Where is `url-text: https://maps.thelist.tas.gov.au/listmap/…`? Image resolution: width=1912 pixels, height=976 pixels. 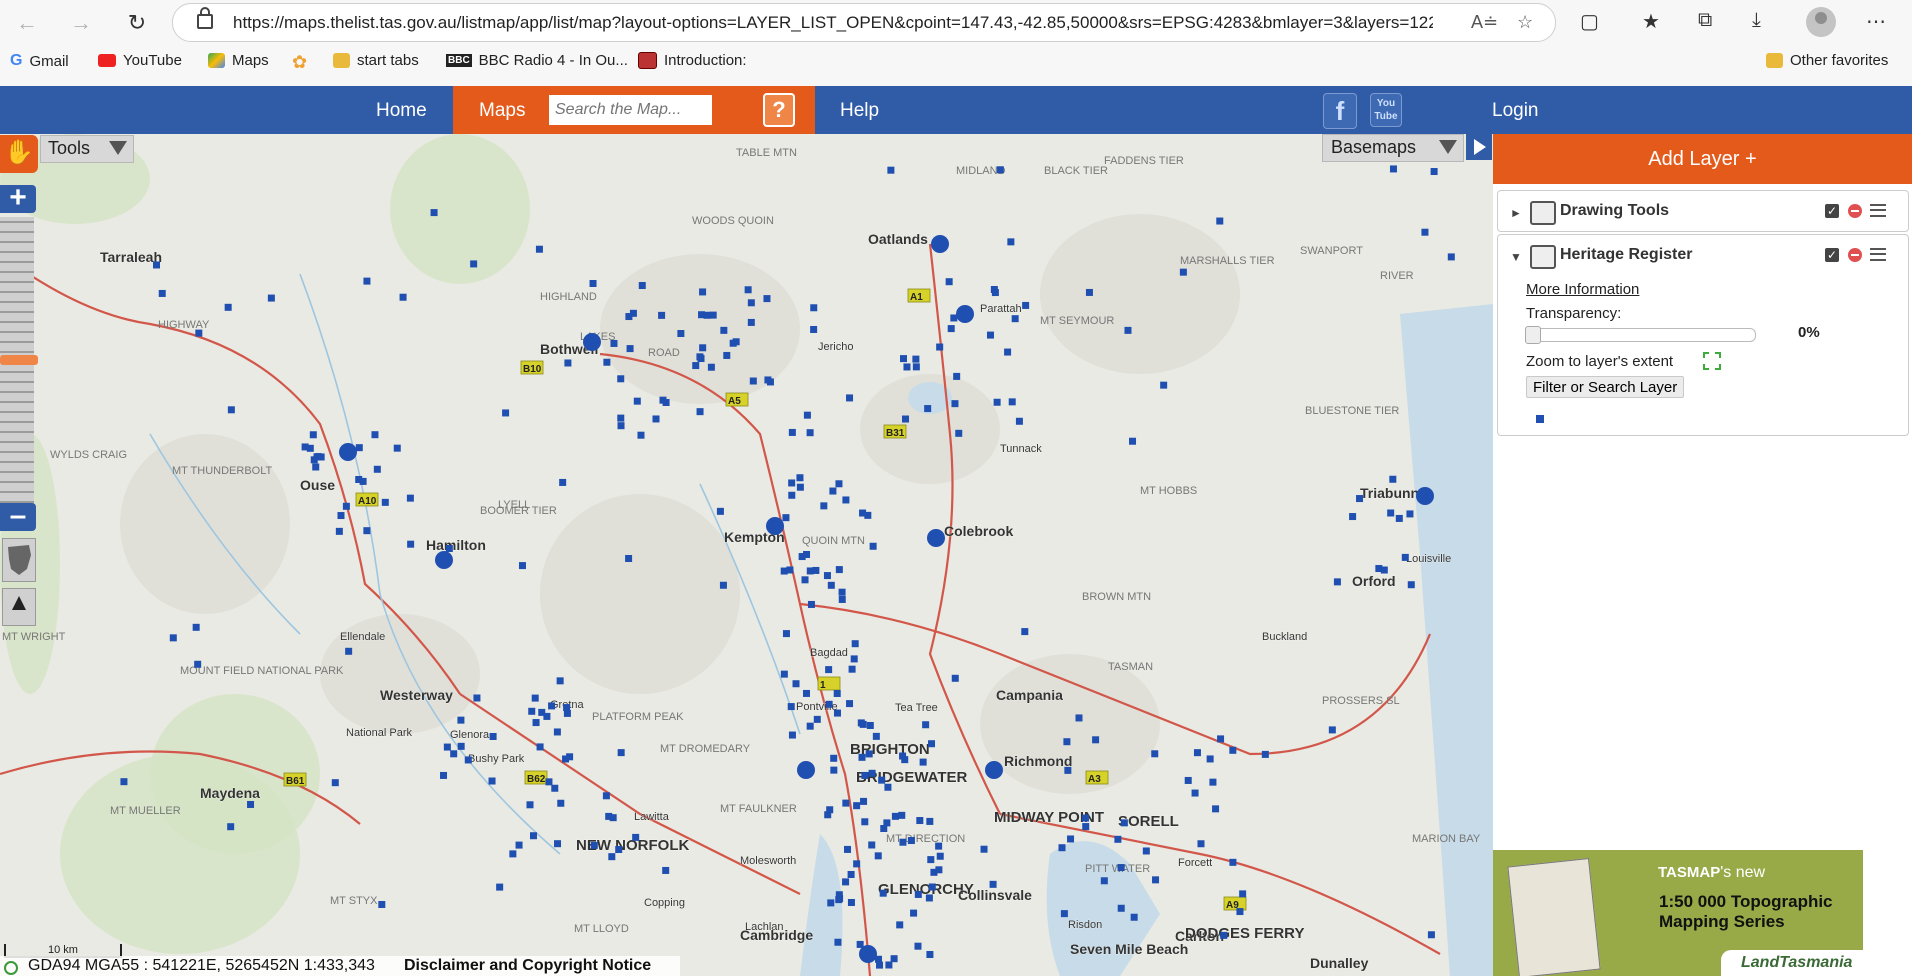
url-text: https://maps.thelist.tas.gov.au/listmap/… is located at coordinates (833, 23).